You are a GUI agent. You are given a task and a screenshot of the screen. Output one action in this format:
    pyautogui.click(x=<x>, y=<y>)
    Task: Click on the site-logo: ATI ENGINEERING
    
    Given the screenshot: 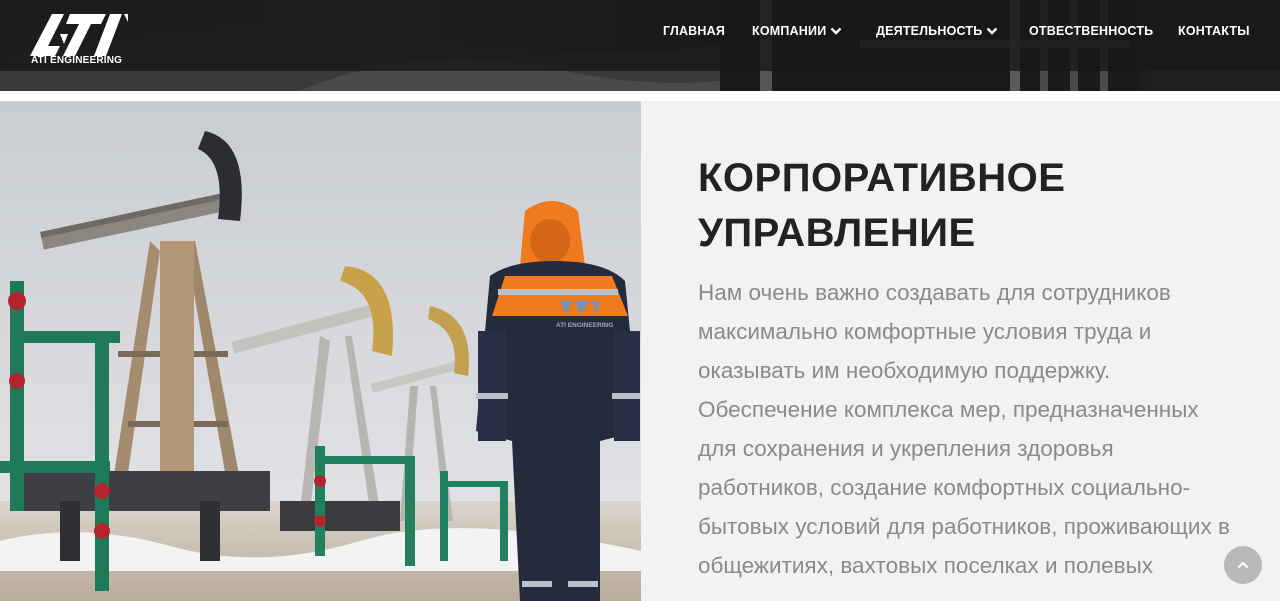 What is the action you would take?
    pyautogui.click(x=80, y=42)
    